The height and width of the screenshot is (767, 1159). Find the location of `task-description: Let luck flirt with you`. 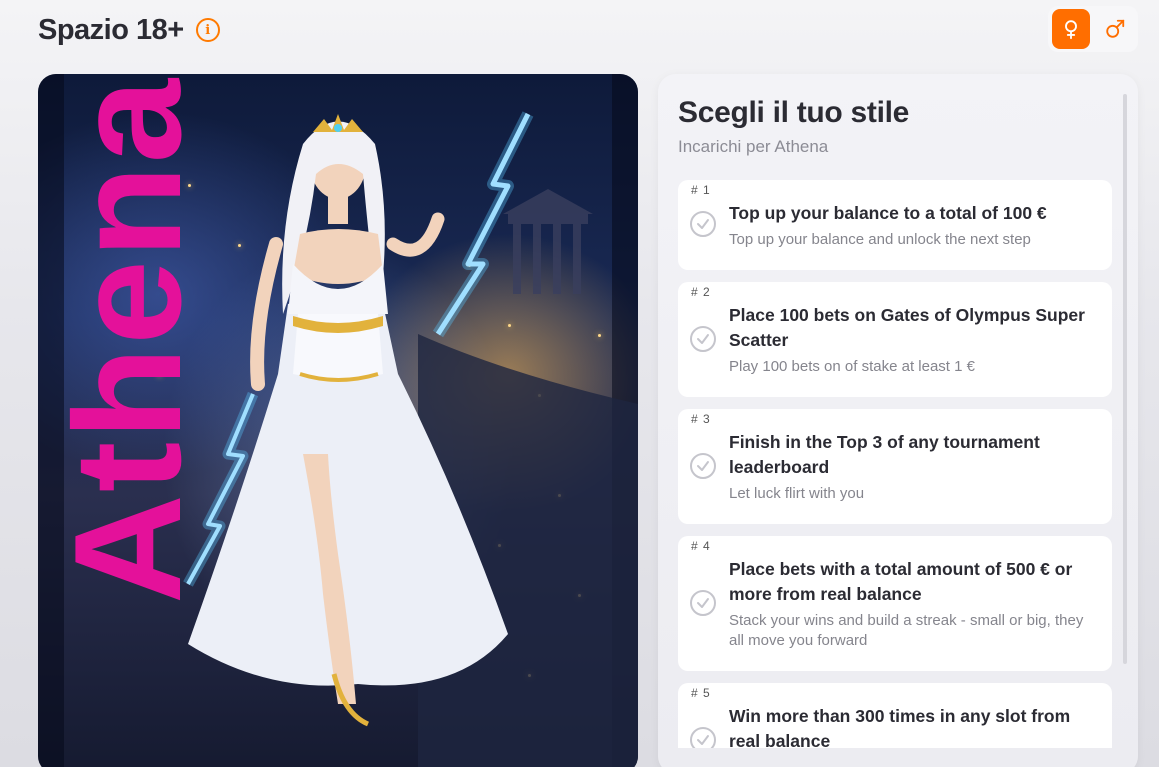

task-description: Let luck flirt with you is located at coordinates (797, 493).